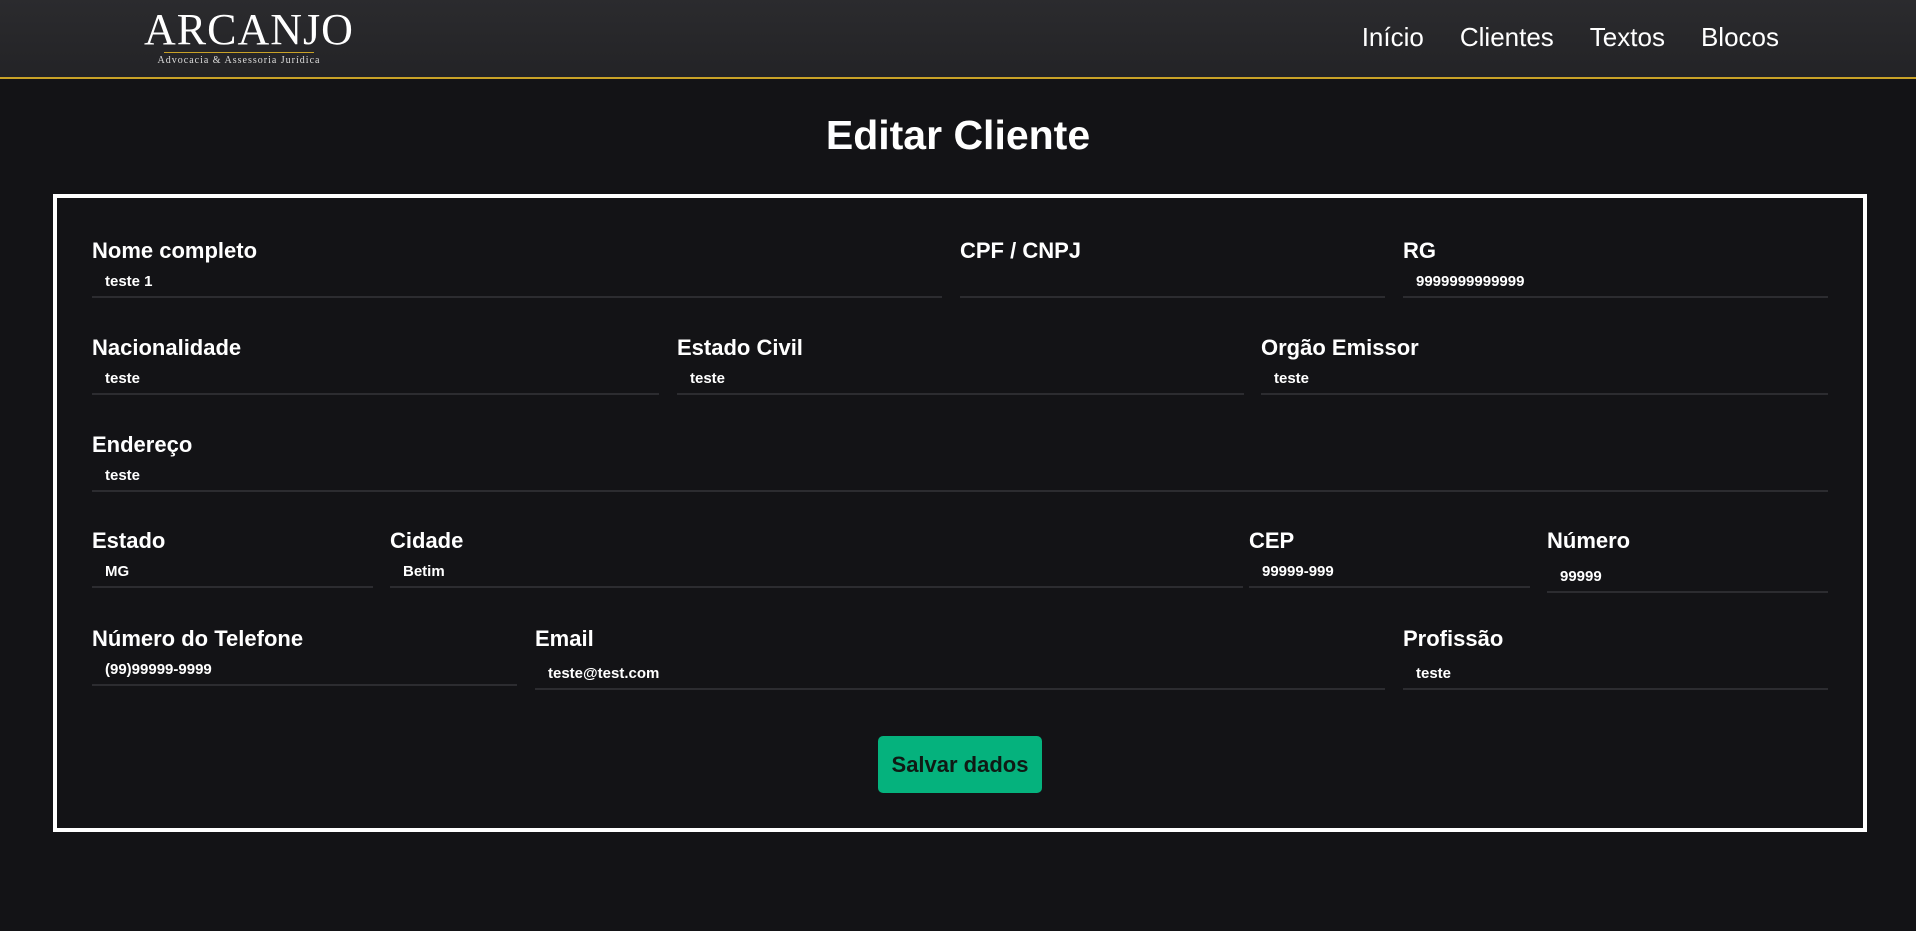  What do you see at coordinates (175, 250) in the screenshot?
I see `nome-completo-label: Nome completo` at bounding box center [175, 250].